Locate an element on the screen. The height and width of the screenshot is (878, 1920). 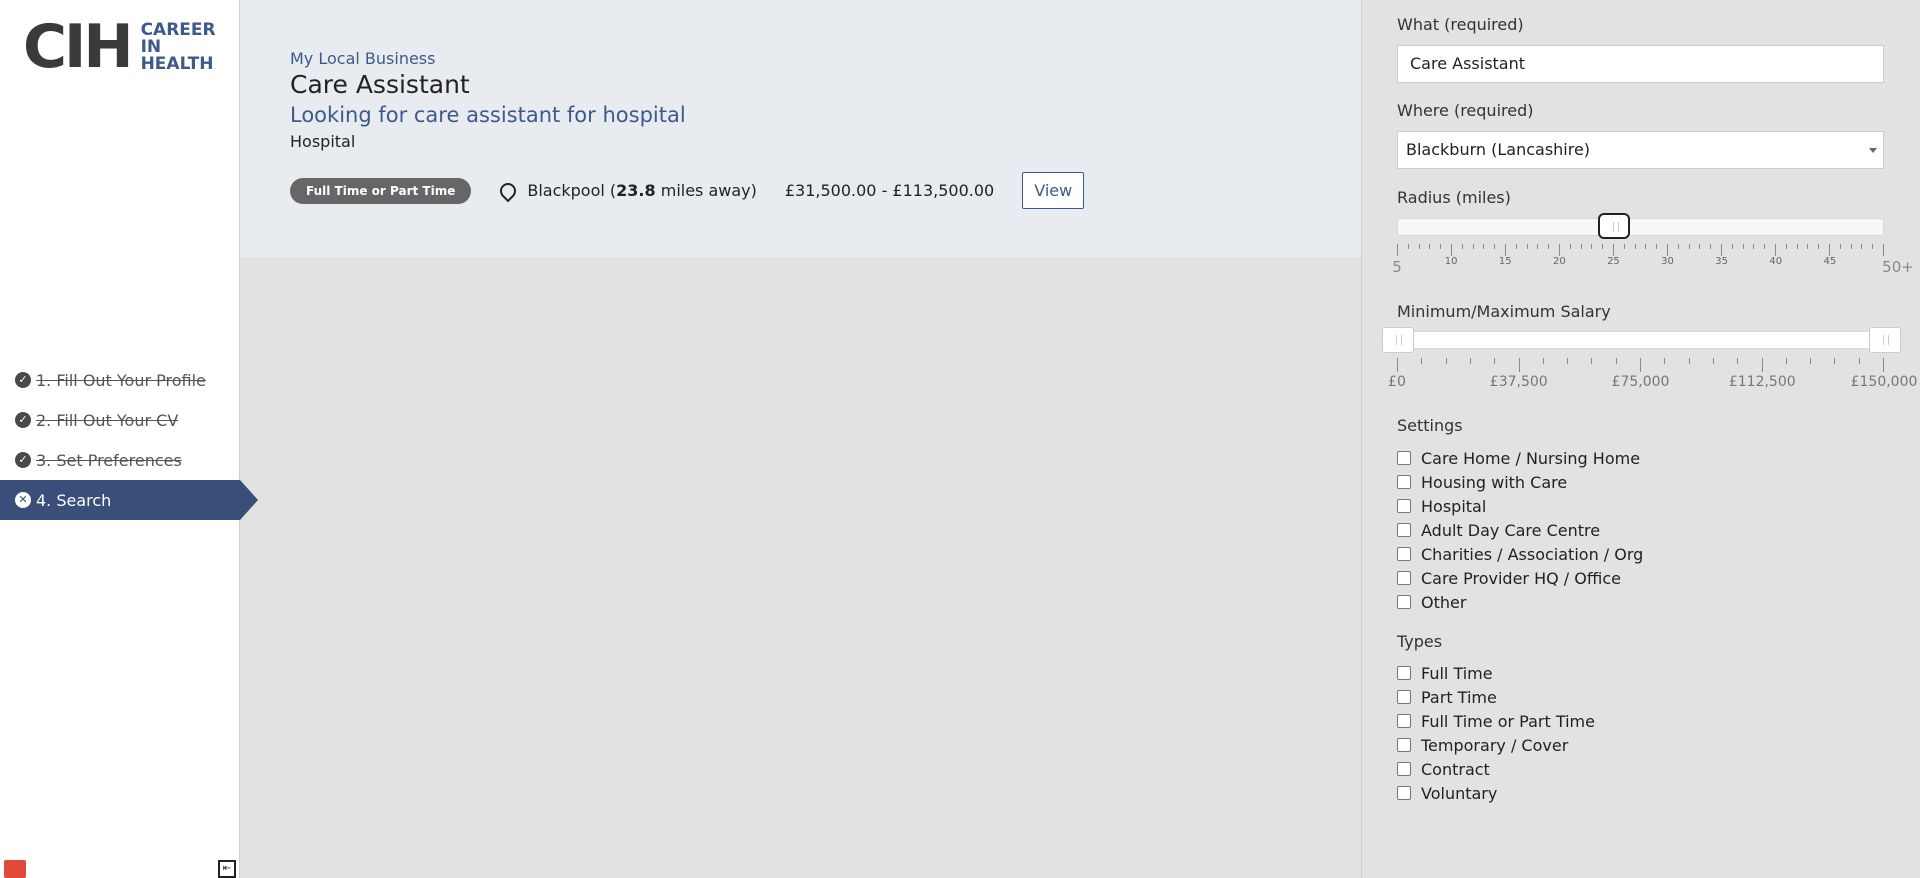
salary-slider is located at coordinates (1641, 340).